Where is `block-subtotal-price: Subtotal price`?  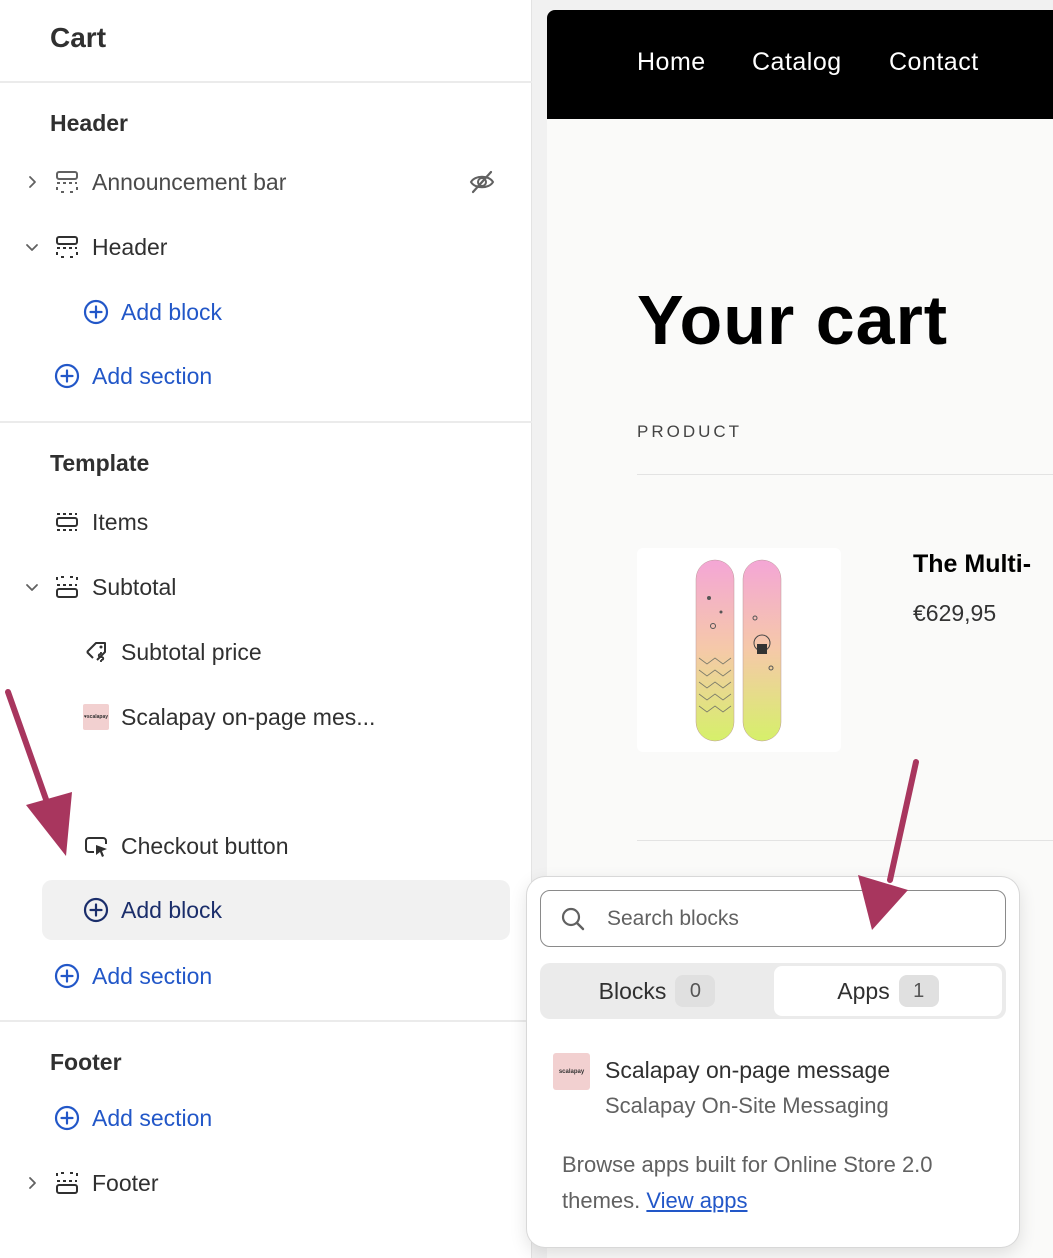 block-subtotal-price: Subtotal price is located at coordinates (266, 652).